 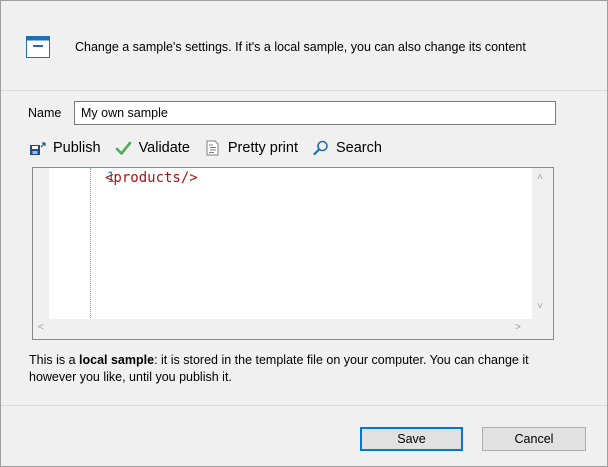 What do you see at coordinates (540, 178) in the screenshot?
I see `scroll-up-icon: ˄` at bounding box center [540, 178].